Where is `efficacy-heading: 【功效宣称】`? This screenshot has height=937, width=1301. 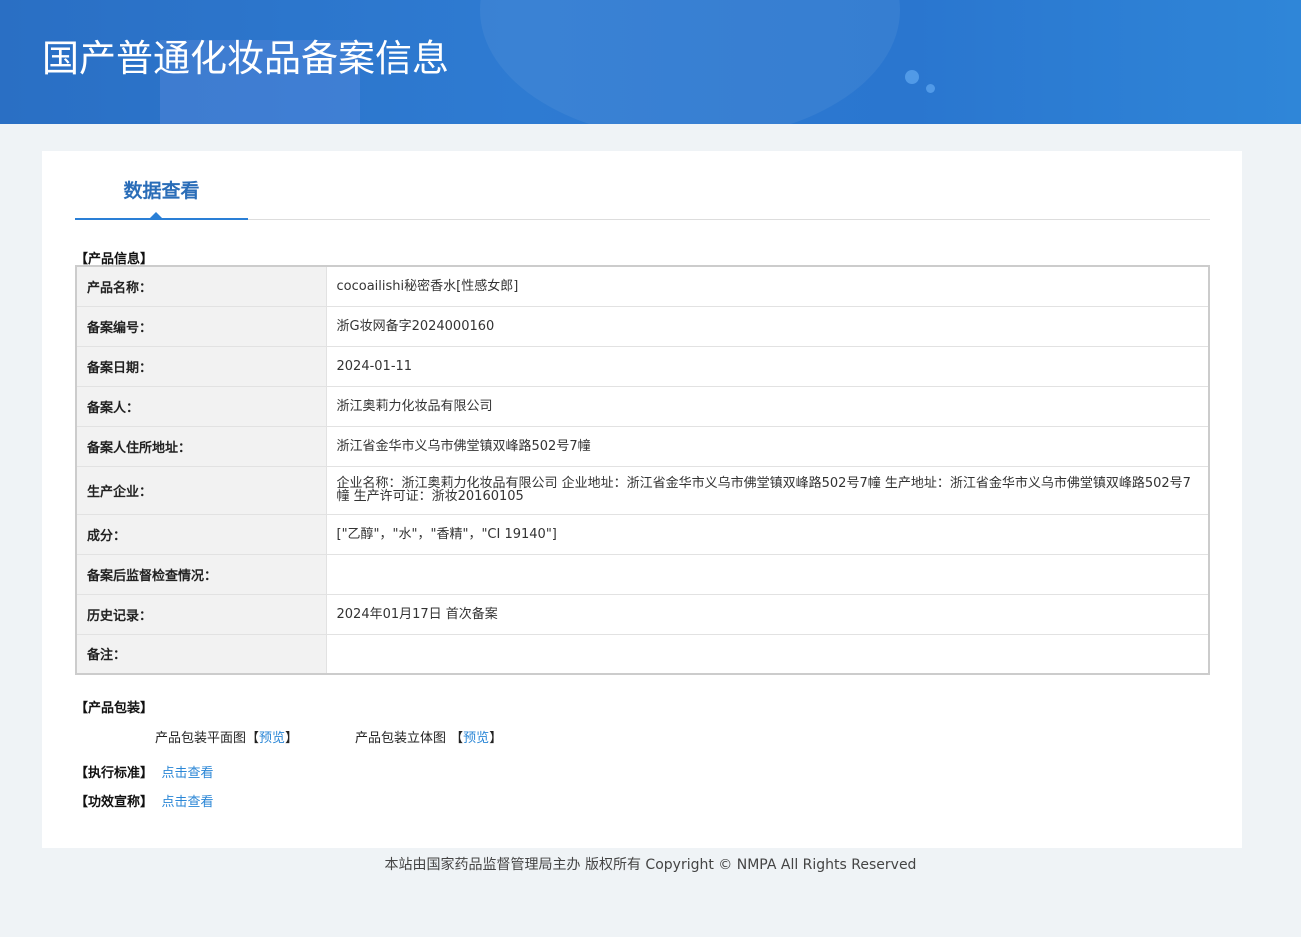
efficacy-heading: 【功效宣称】 is located at coordinates (114, 802).